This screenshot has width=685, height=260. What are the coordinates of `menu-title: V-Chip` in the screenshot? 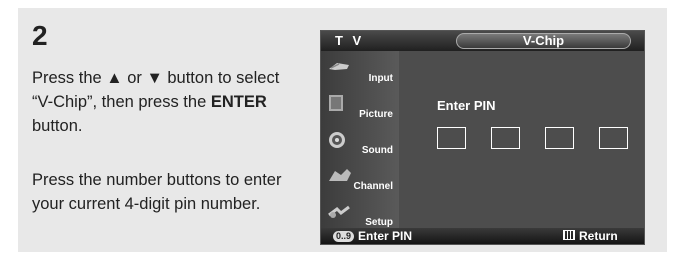 It's located at (543, 41).